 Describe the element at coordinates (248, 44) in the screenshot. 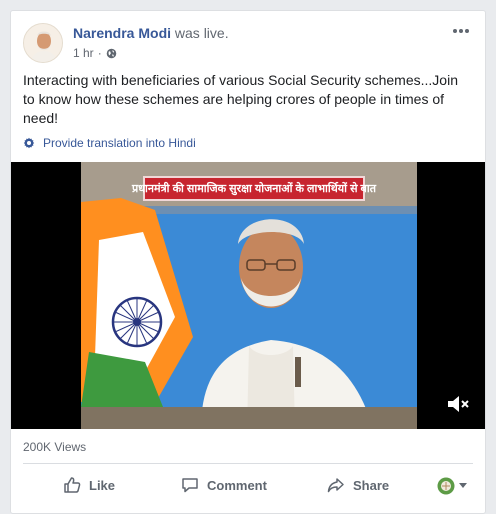

I see `post-header: Narendra Modi was live. 1 hr ·` at that location.